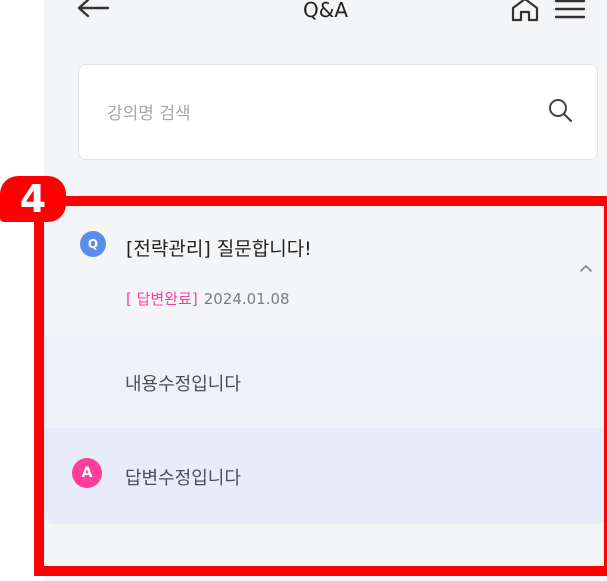 Image resolution: width=607 pixels, height=581 pixels. Describe the element at coordinates (338, 112) in the screenshot. I see `search-input: 강의명 검색` at that location.